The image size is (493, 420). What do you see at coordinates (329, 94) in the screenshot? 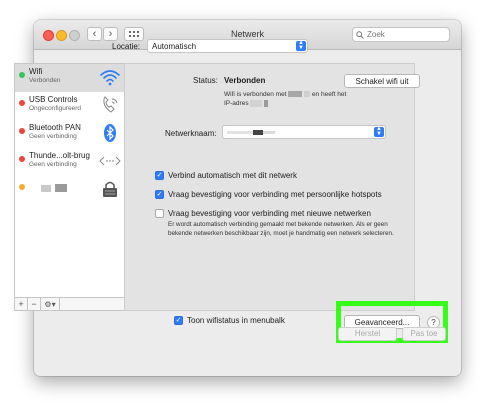
I see `status-desc-part: en heeft het` at bounding box center [329, 94].